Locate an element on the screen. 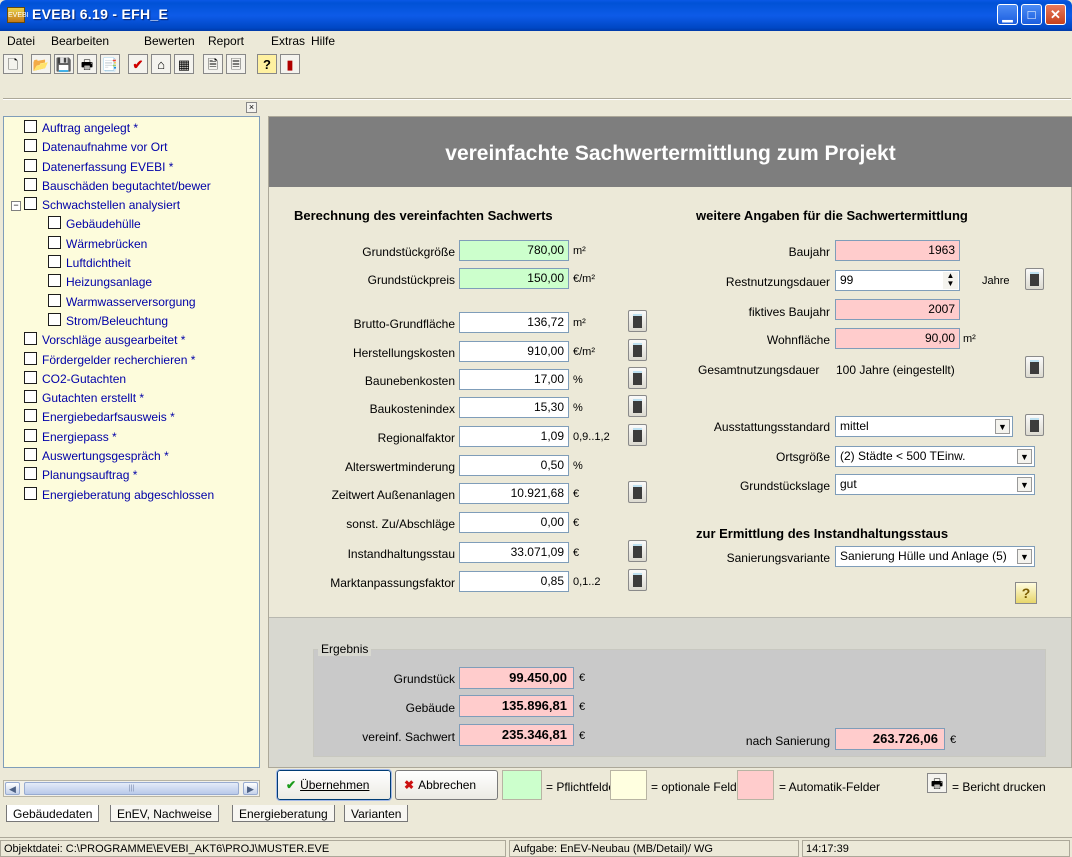 Image resolution: width=1072 pixels, height=857 pixels. exit-icon: ▮ is located at coordinates (290, 64).